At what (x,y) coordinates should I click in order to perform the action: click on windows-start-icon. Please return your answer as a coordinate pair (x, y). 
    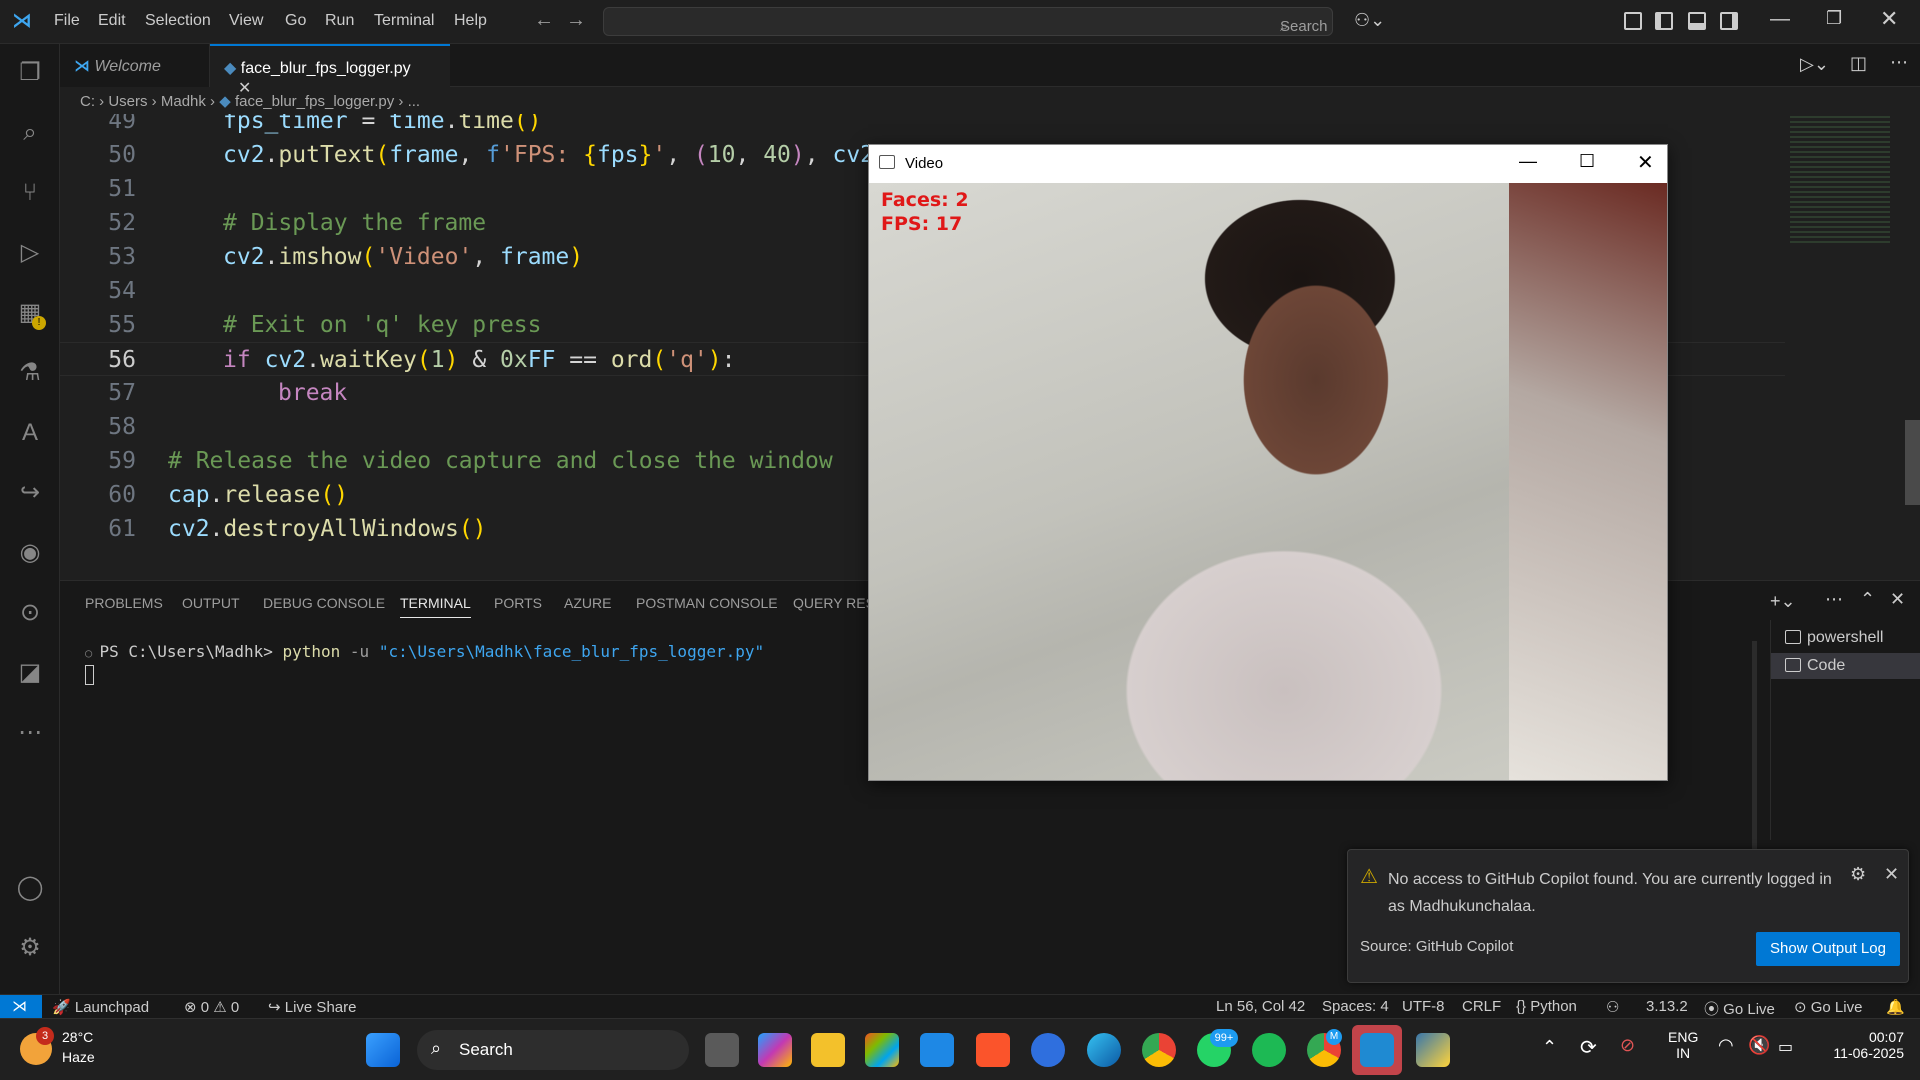
    Looking at the image, I should click on (383, 1050).